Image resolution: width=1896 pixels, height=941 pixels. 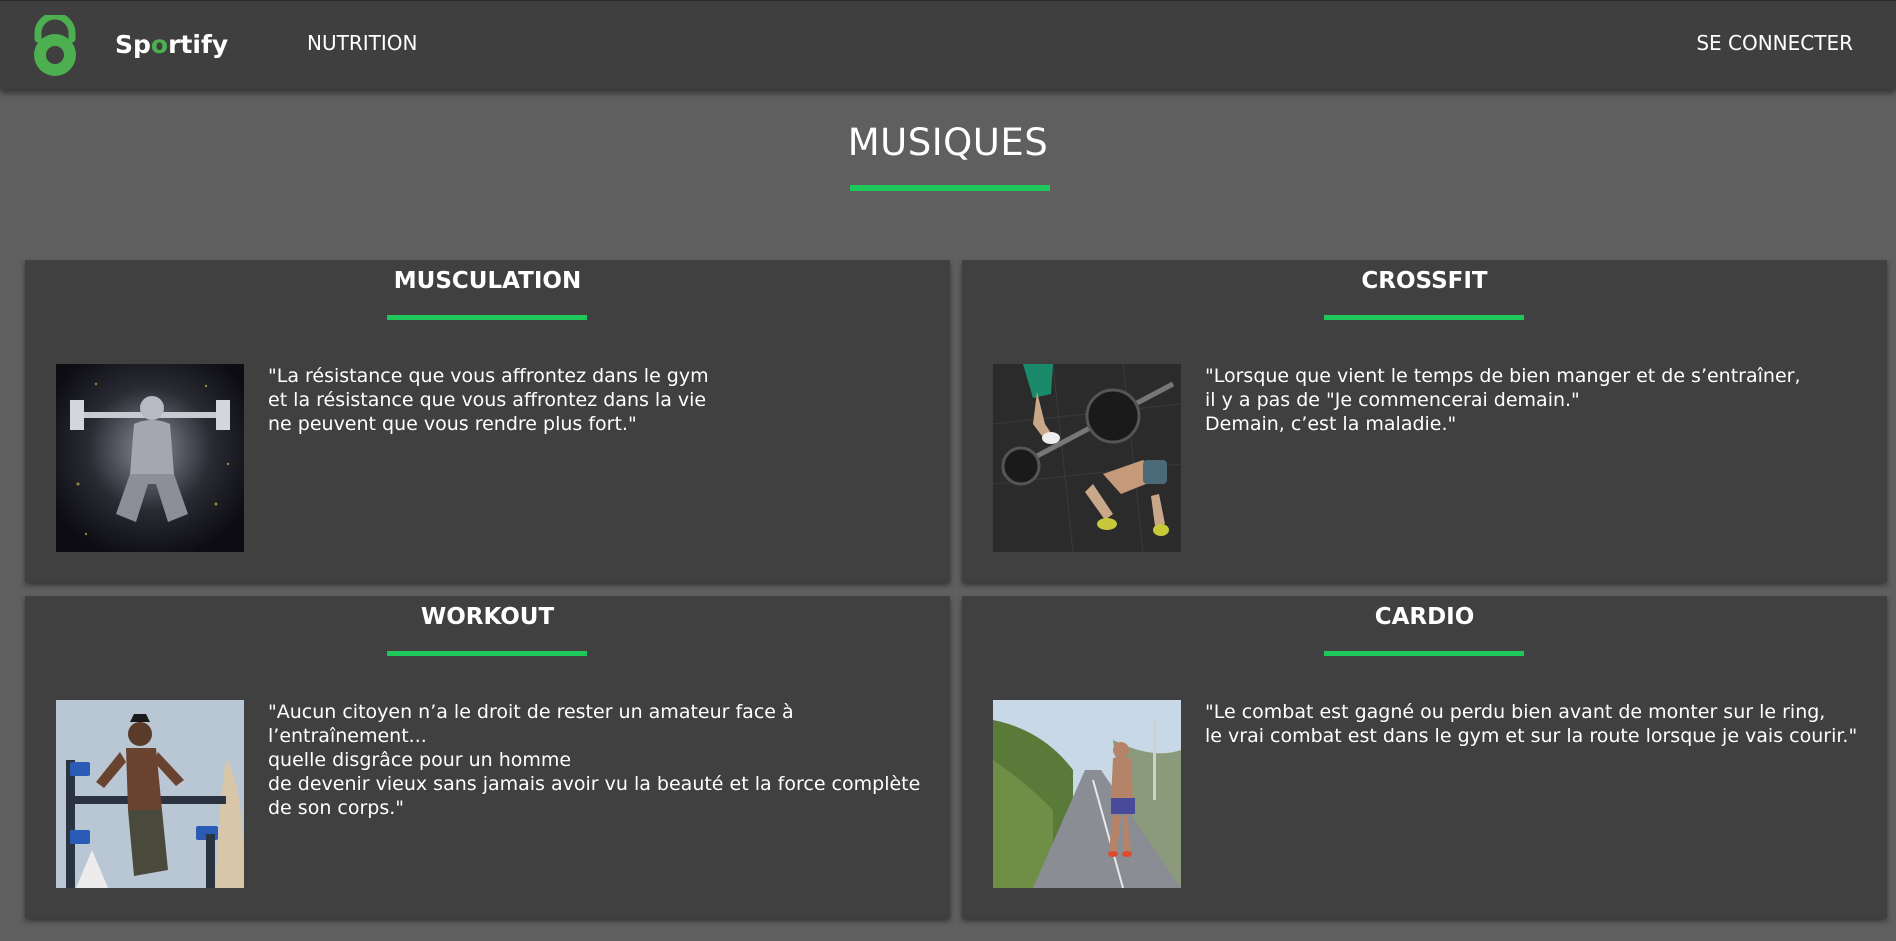 What do you see at coordinates (336, 808) in the screenshot?
I see `quote-line: de son corps."` at bounding box center [336, 808].